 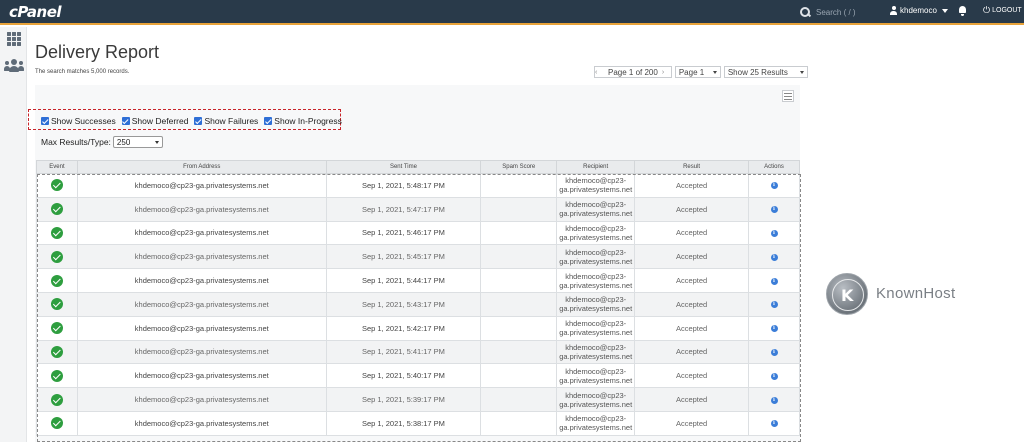 What do you see at coordinates (666, 72) in the screenshot?
I see `next-page-icon: ›` at bounding box center [666, 72].